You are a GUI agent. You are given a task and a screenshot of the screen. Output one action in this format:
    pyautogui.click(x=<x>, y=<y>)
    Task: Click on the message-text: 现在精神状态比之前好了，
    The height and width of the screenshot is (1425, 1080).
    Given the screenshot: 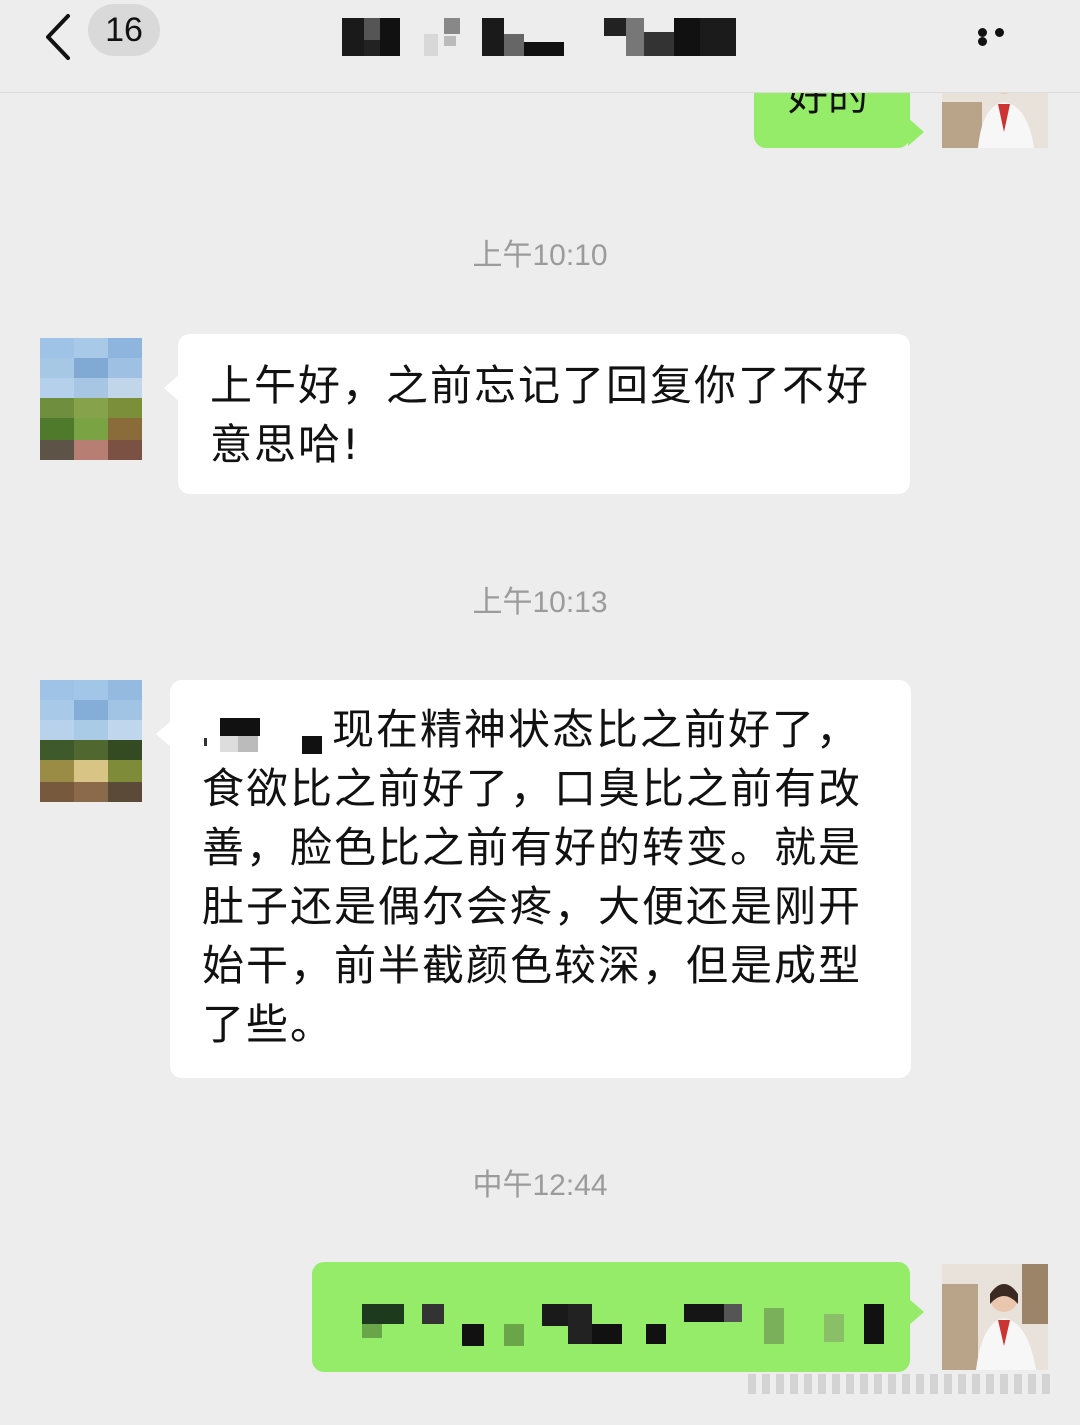 What is the action you would take?
    pyautogui.click(x=596, y=729)
    